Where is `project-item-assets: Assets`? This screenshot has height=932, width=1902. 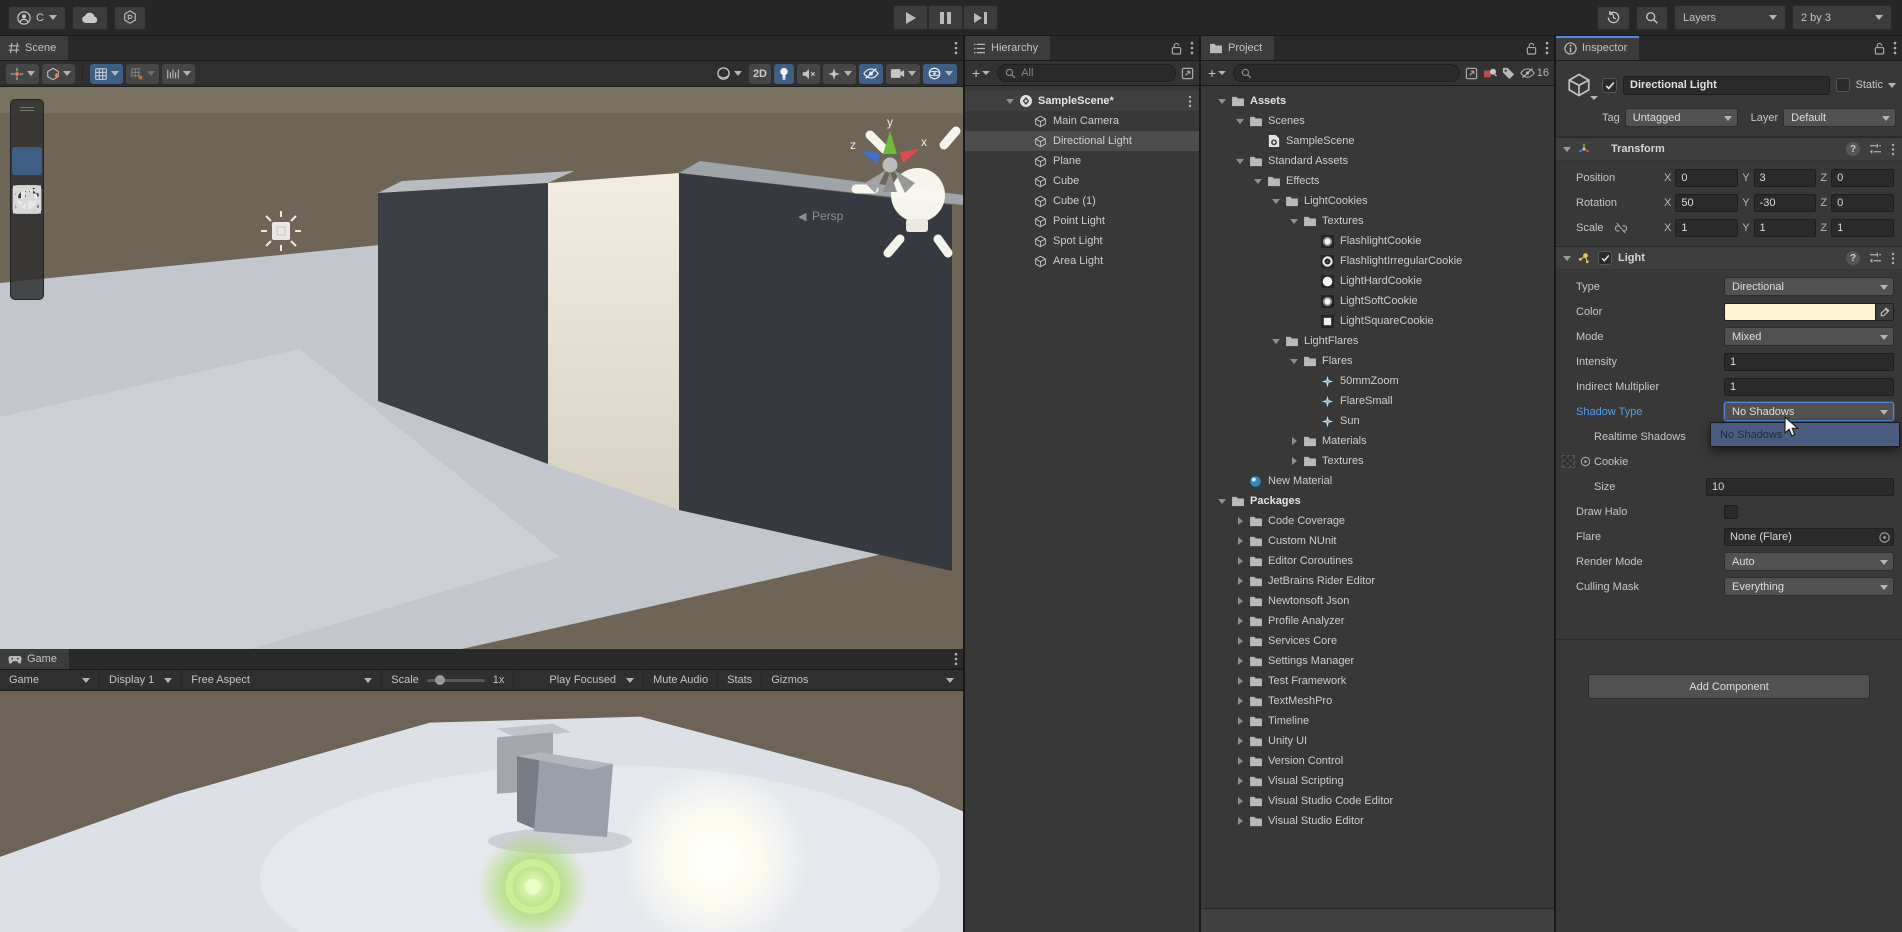
project-item-assets: Assets is located at coordinates (1377, 101).